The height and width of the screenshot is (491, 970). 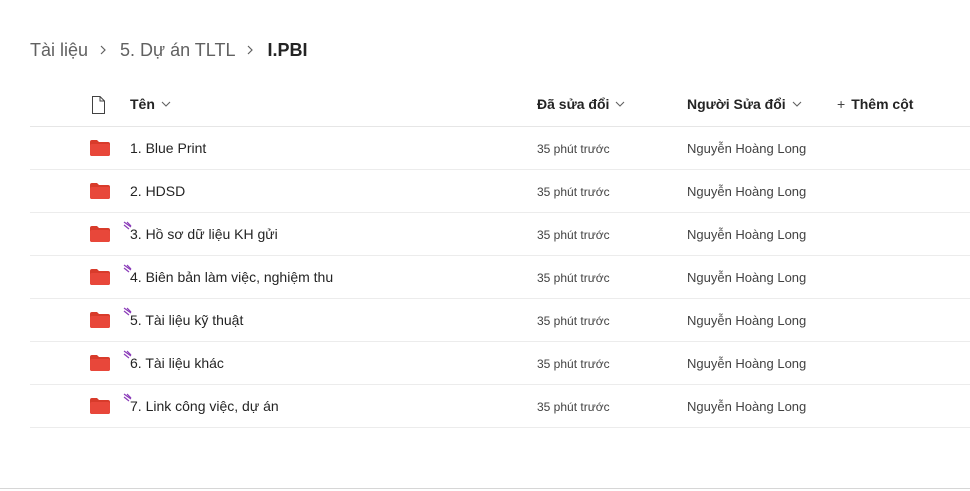 What do you see at coordinates (59, 50) in the screenshot?
I see `breadcrumb-item-documents: Tài liệu` at bounding box center [59, 50].